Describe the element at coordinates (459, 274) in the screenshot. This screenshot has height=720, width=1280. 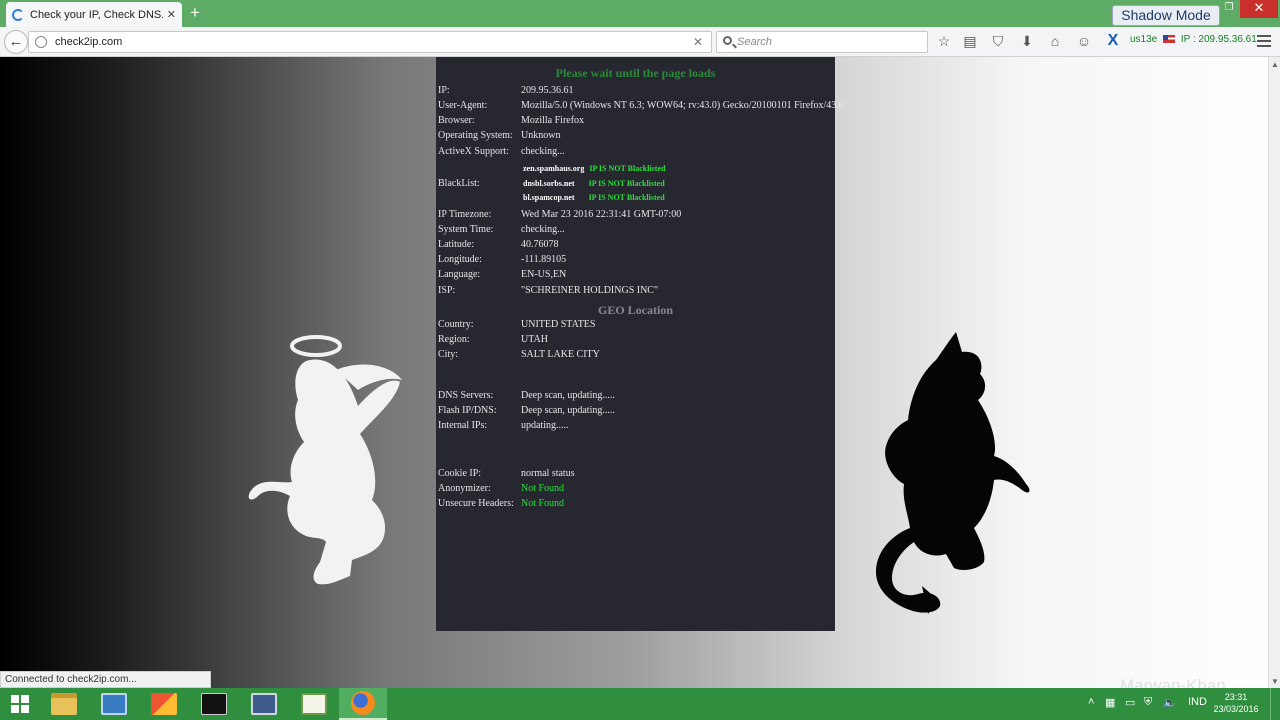
I see `info-key: Language:` at that location.